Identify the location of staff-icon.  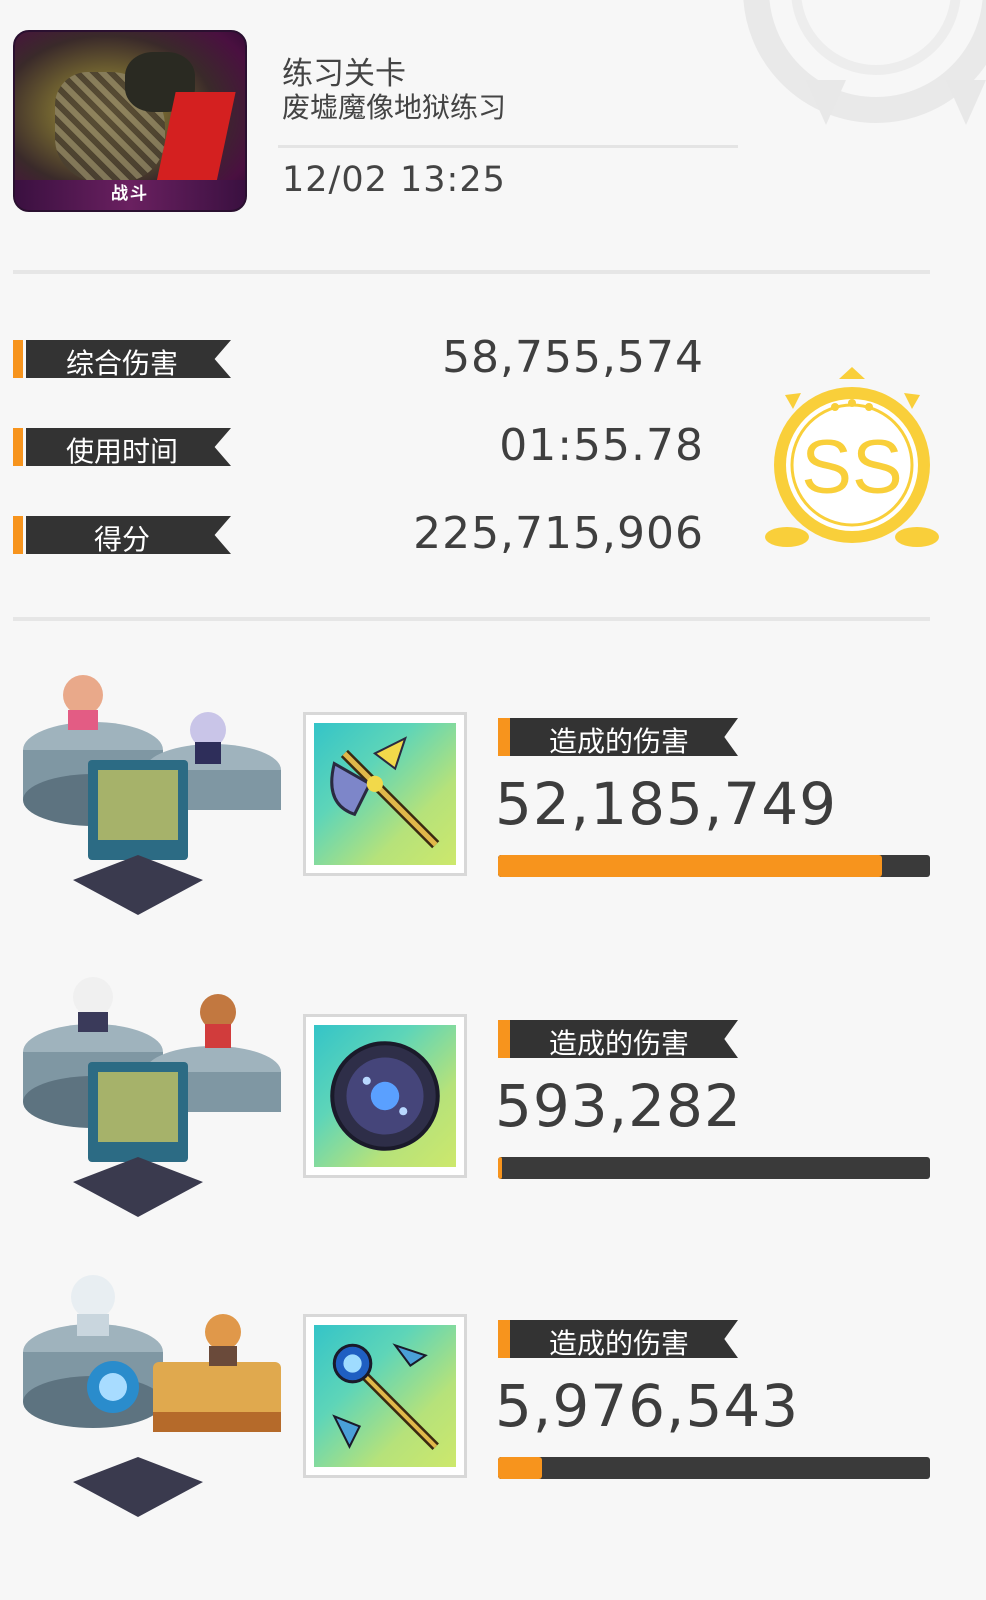
(385, 1396).